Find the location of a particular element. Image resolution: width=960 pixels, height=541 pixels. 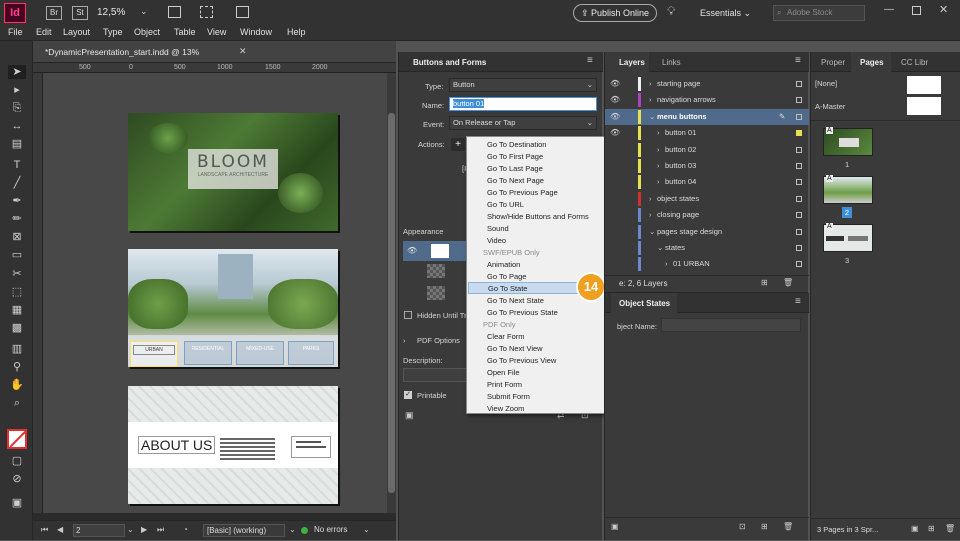

free-transform-tool-icon: ⬚ is located at coordinates (17, 292).